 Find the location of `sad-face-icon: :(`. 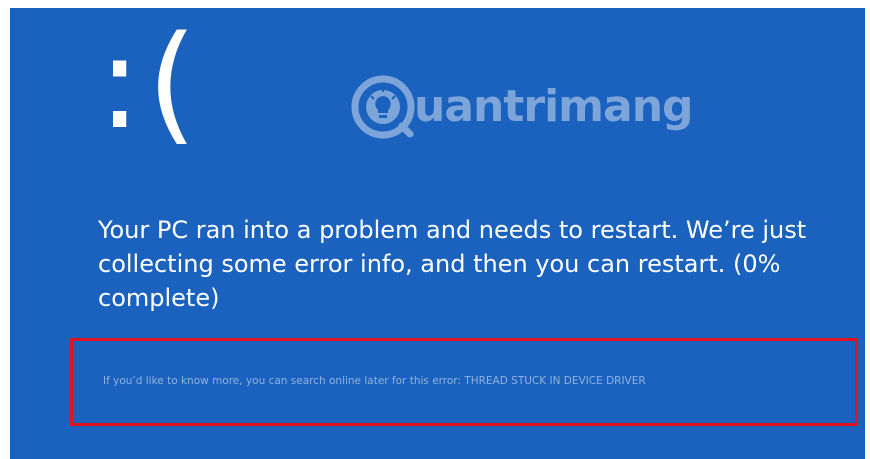

sad-face-icon: :( is located at coordinates (151, 83).